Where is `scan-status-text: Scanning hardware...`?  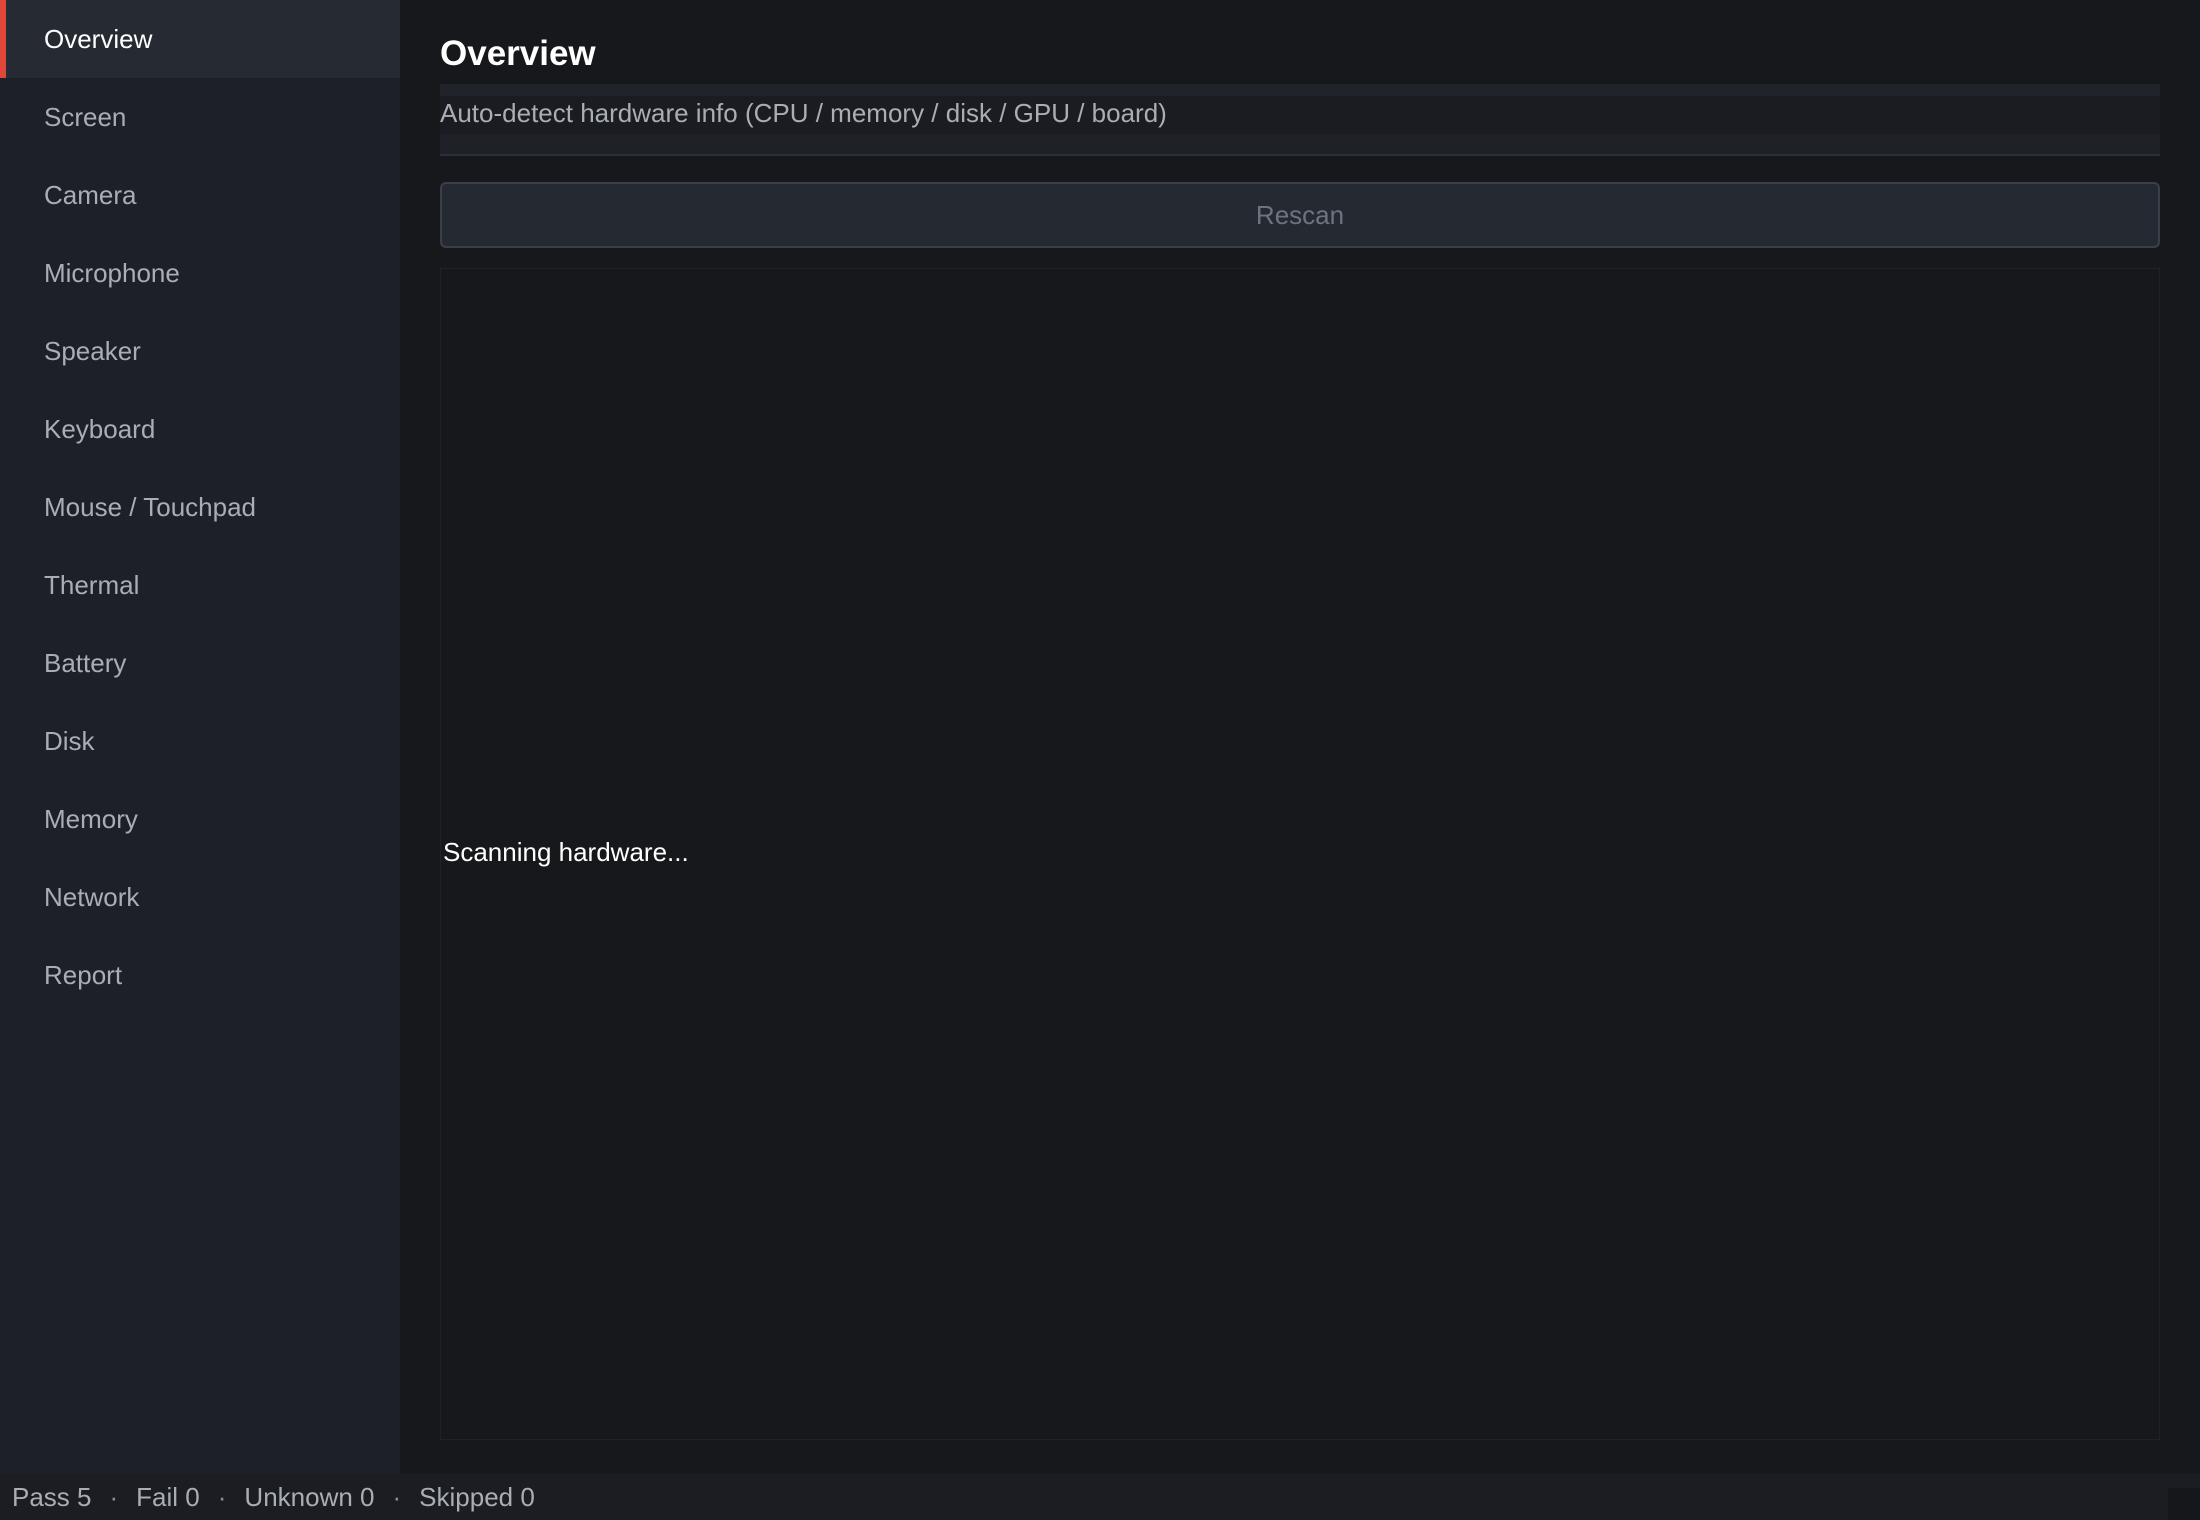 scan-status-text: Scanning hardware... is located at coordinates (566, 852).